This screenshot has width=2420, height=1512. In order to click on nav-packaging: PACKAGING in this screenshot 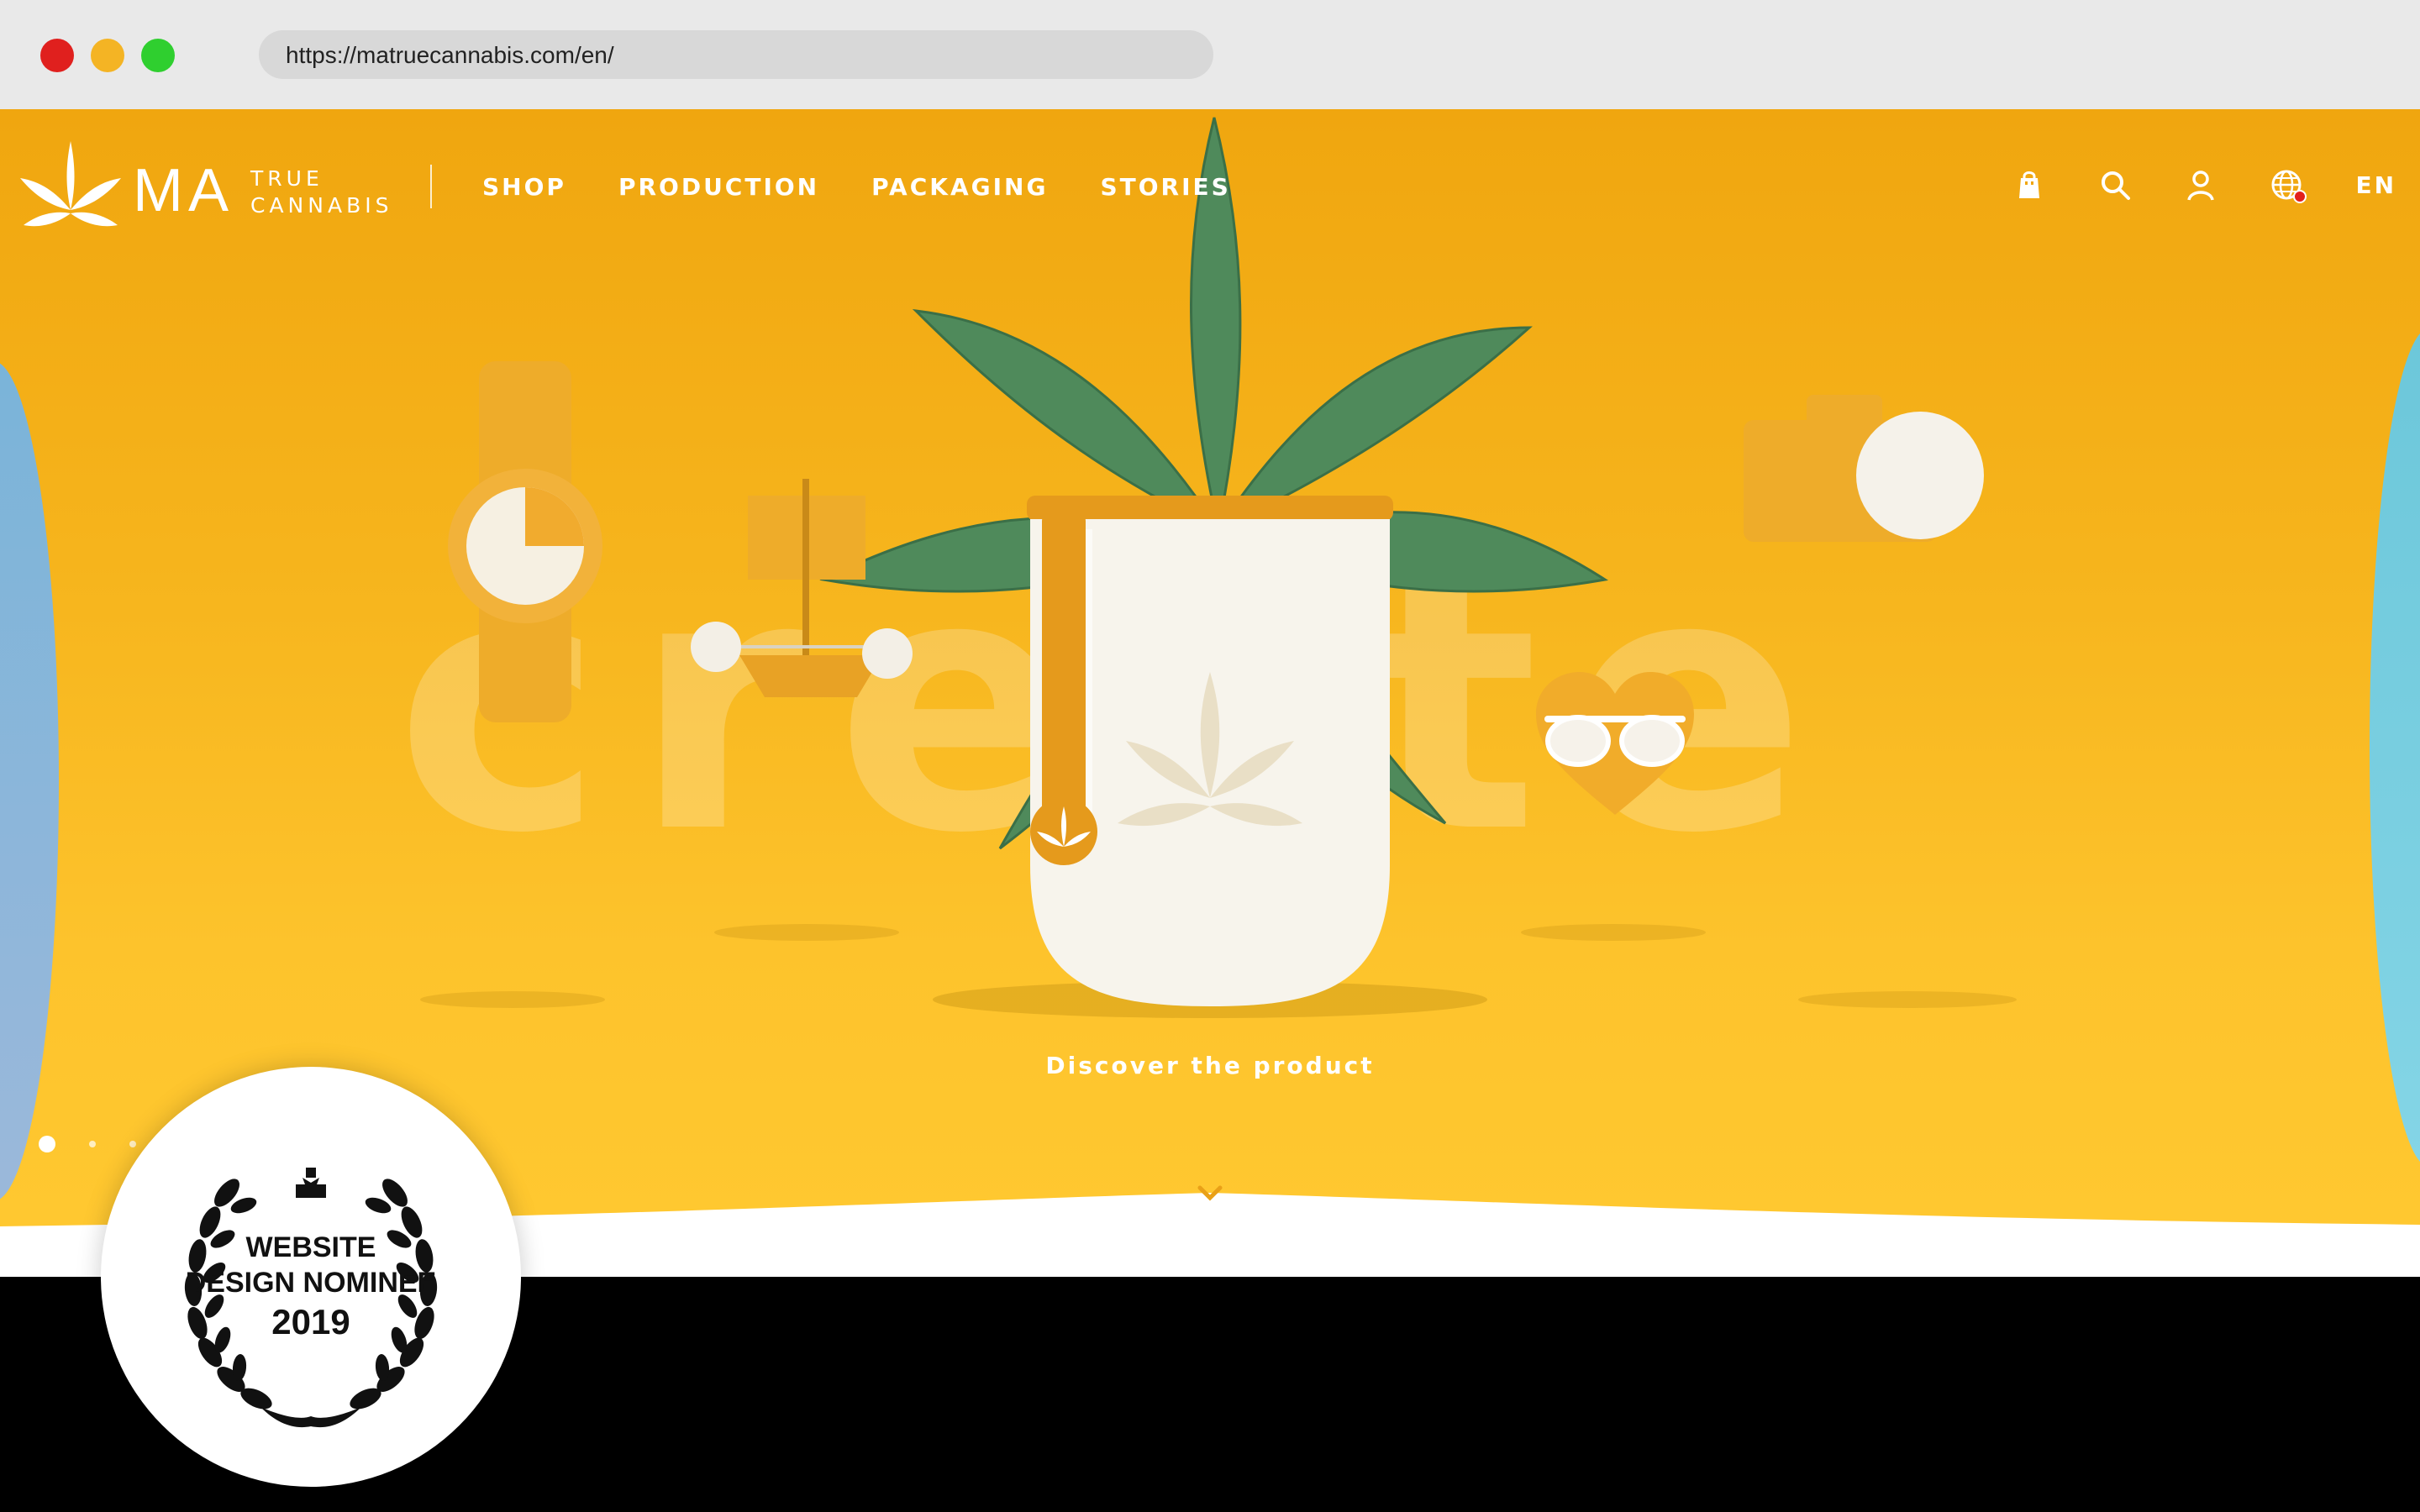, I will do `click(960, 187)`.